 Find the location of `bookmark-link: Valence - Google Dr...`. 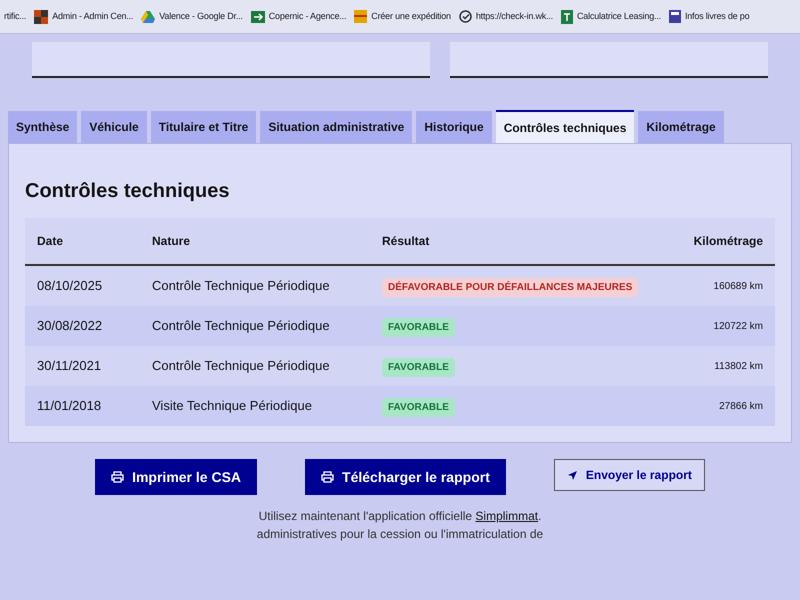

bookmark-link: Valence - Google Dr... is located at coordinates (201, 17).